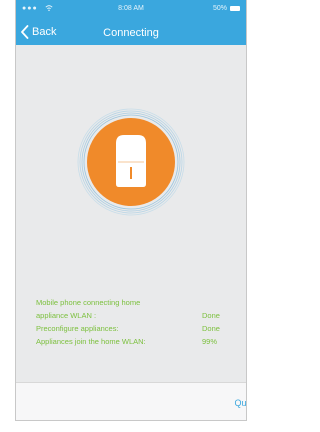  I want to click on progress-value: 99%, so click(210, 341).